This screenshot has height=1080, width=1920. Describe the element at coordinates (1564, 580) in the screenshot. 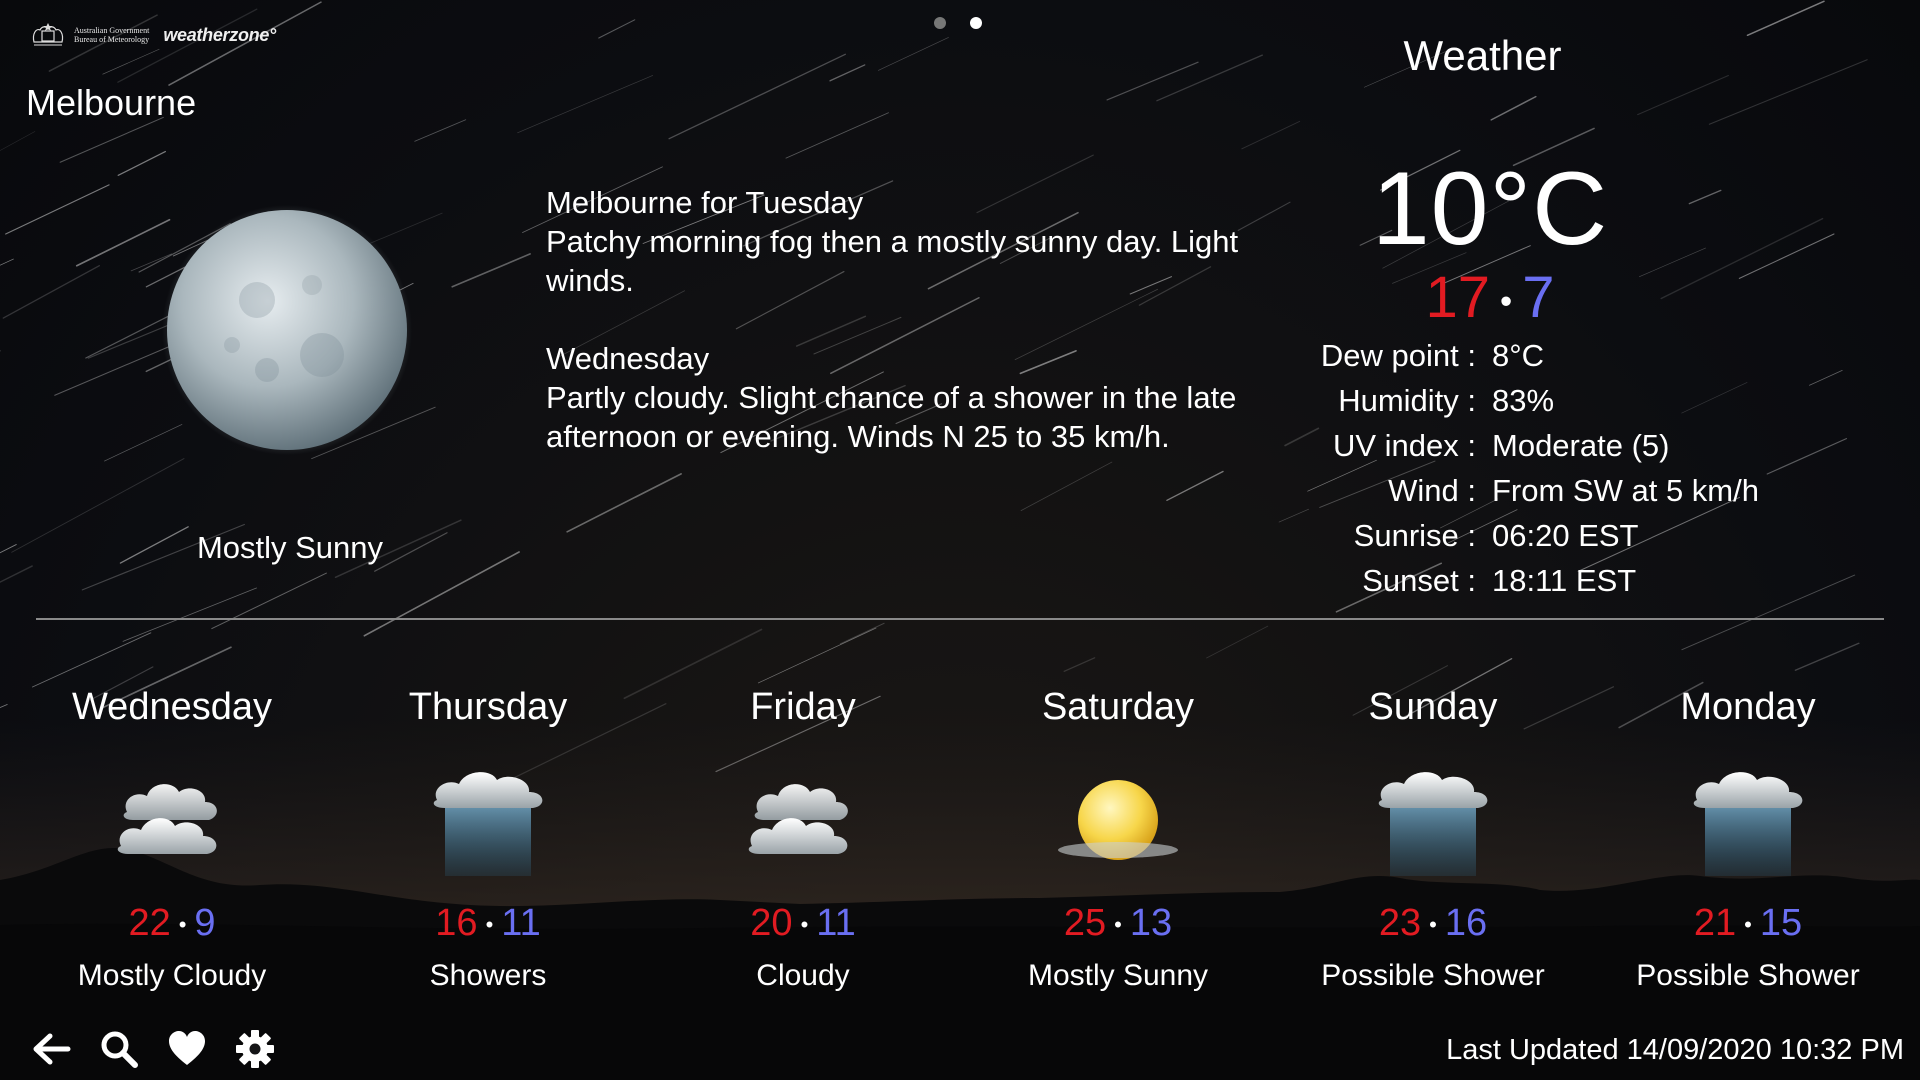

I see `detail-value: 18:11 EST` at that location.